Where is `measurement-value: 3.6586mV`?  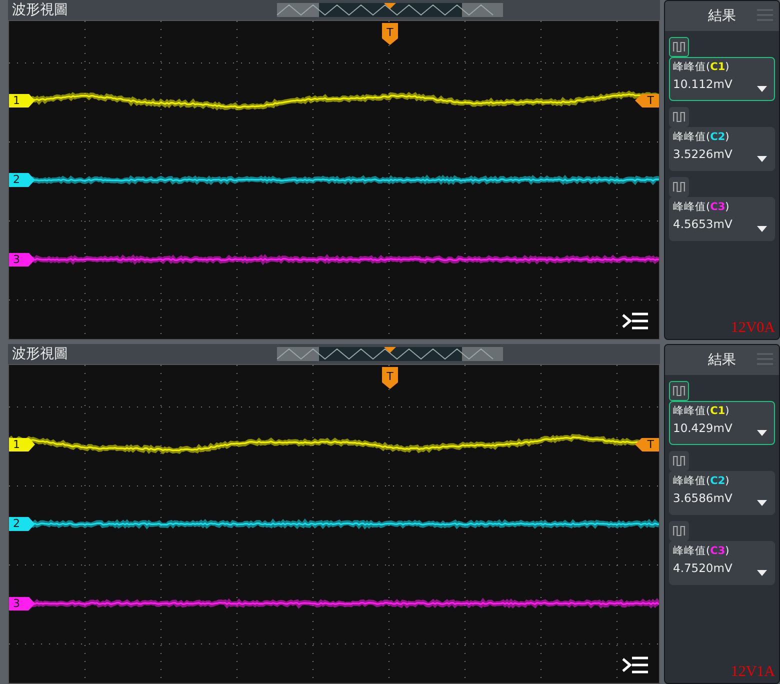 measurement-value: 3.6586mV is located at coordinates (702, 498).